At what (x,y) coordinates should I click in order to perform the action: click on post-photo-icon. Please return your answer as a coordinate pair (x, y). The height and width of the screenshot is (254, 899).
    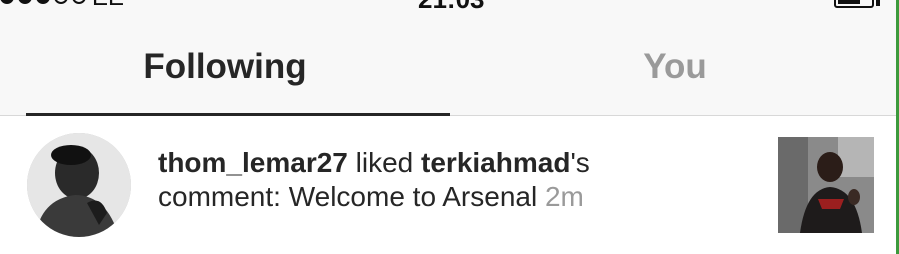
    Looking at the image, I should click on (826, 185).